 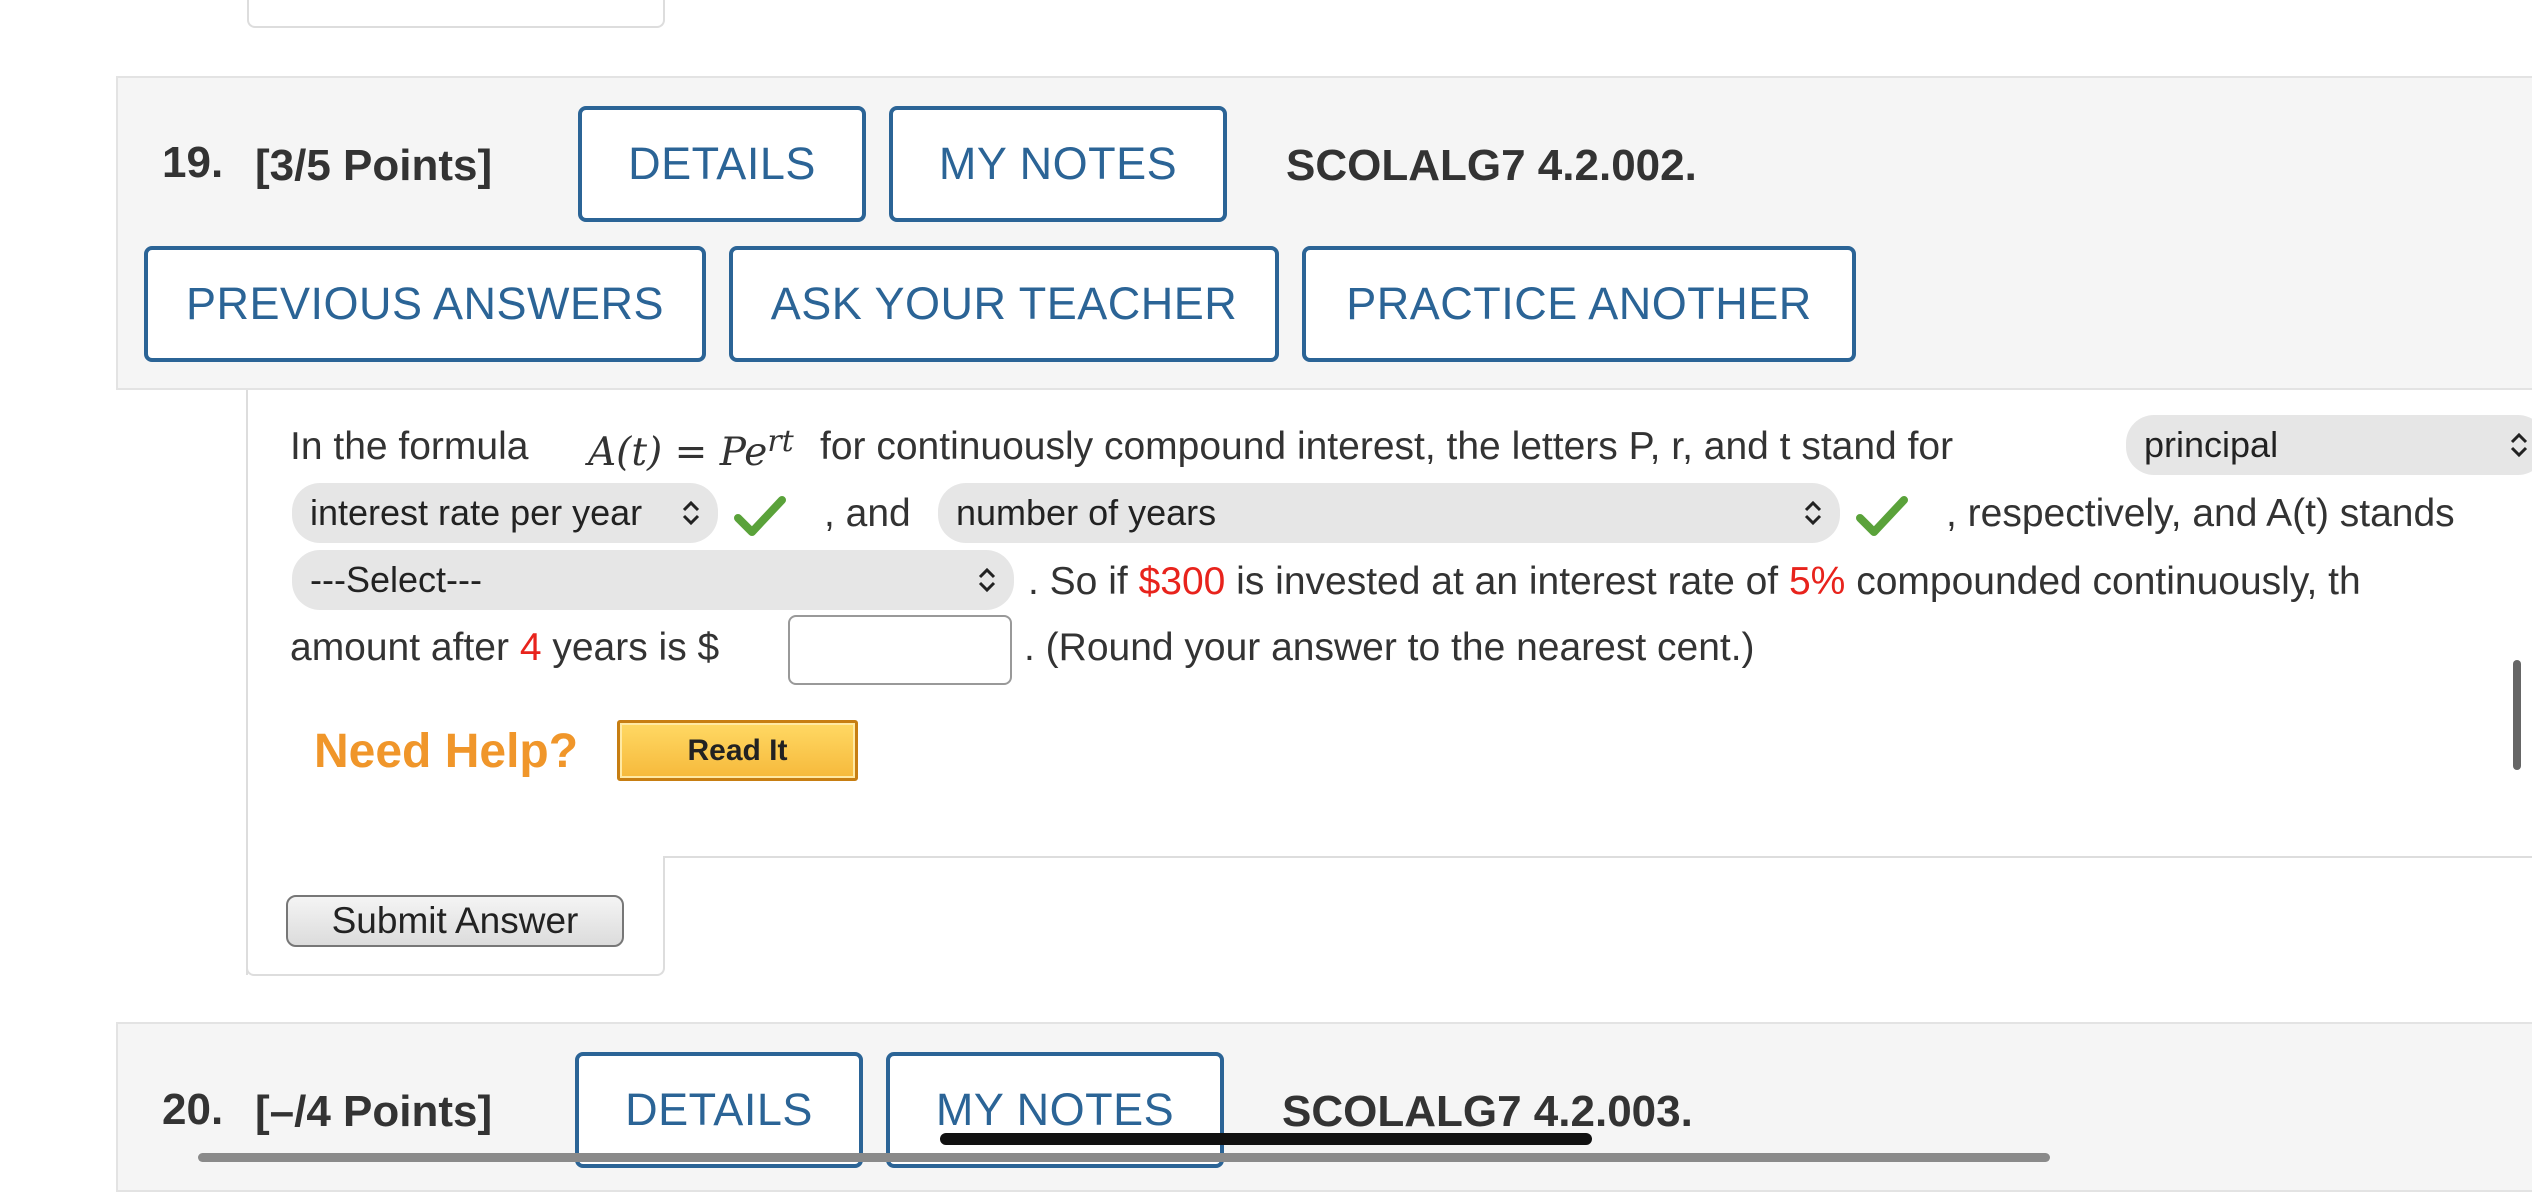 What do you see at coordinates (1817, 581) in the screenshot?
I see `rate-value: 5%` at bounding box center [1817, 581].